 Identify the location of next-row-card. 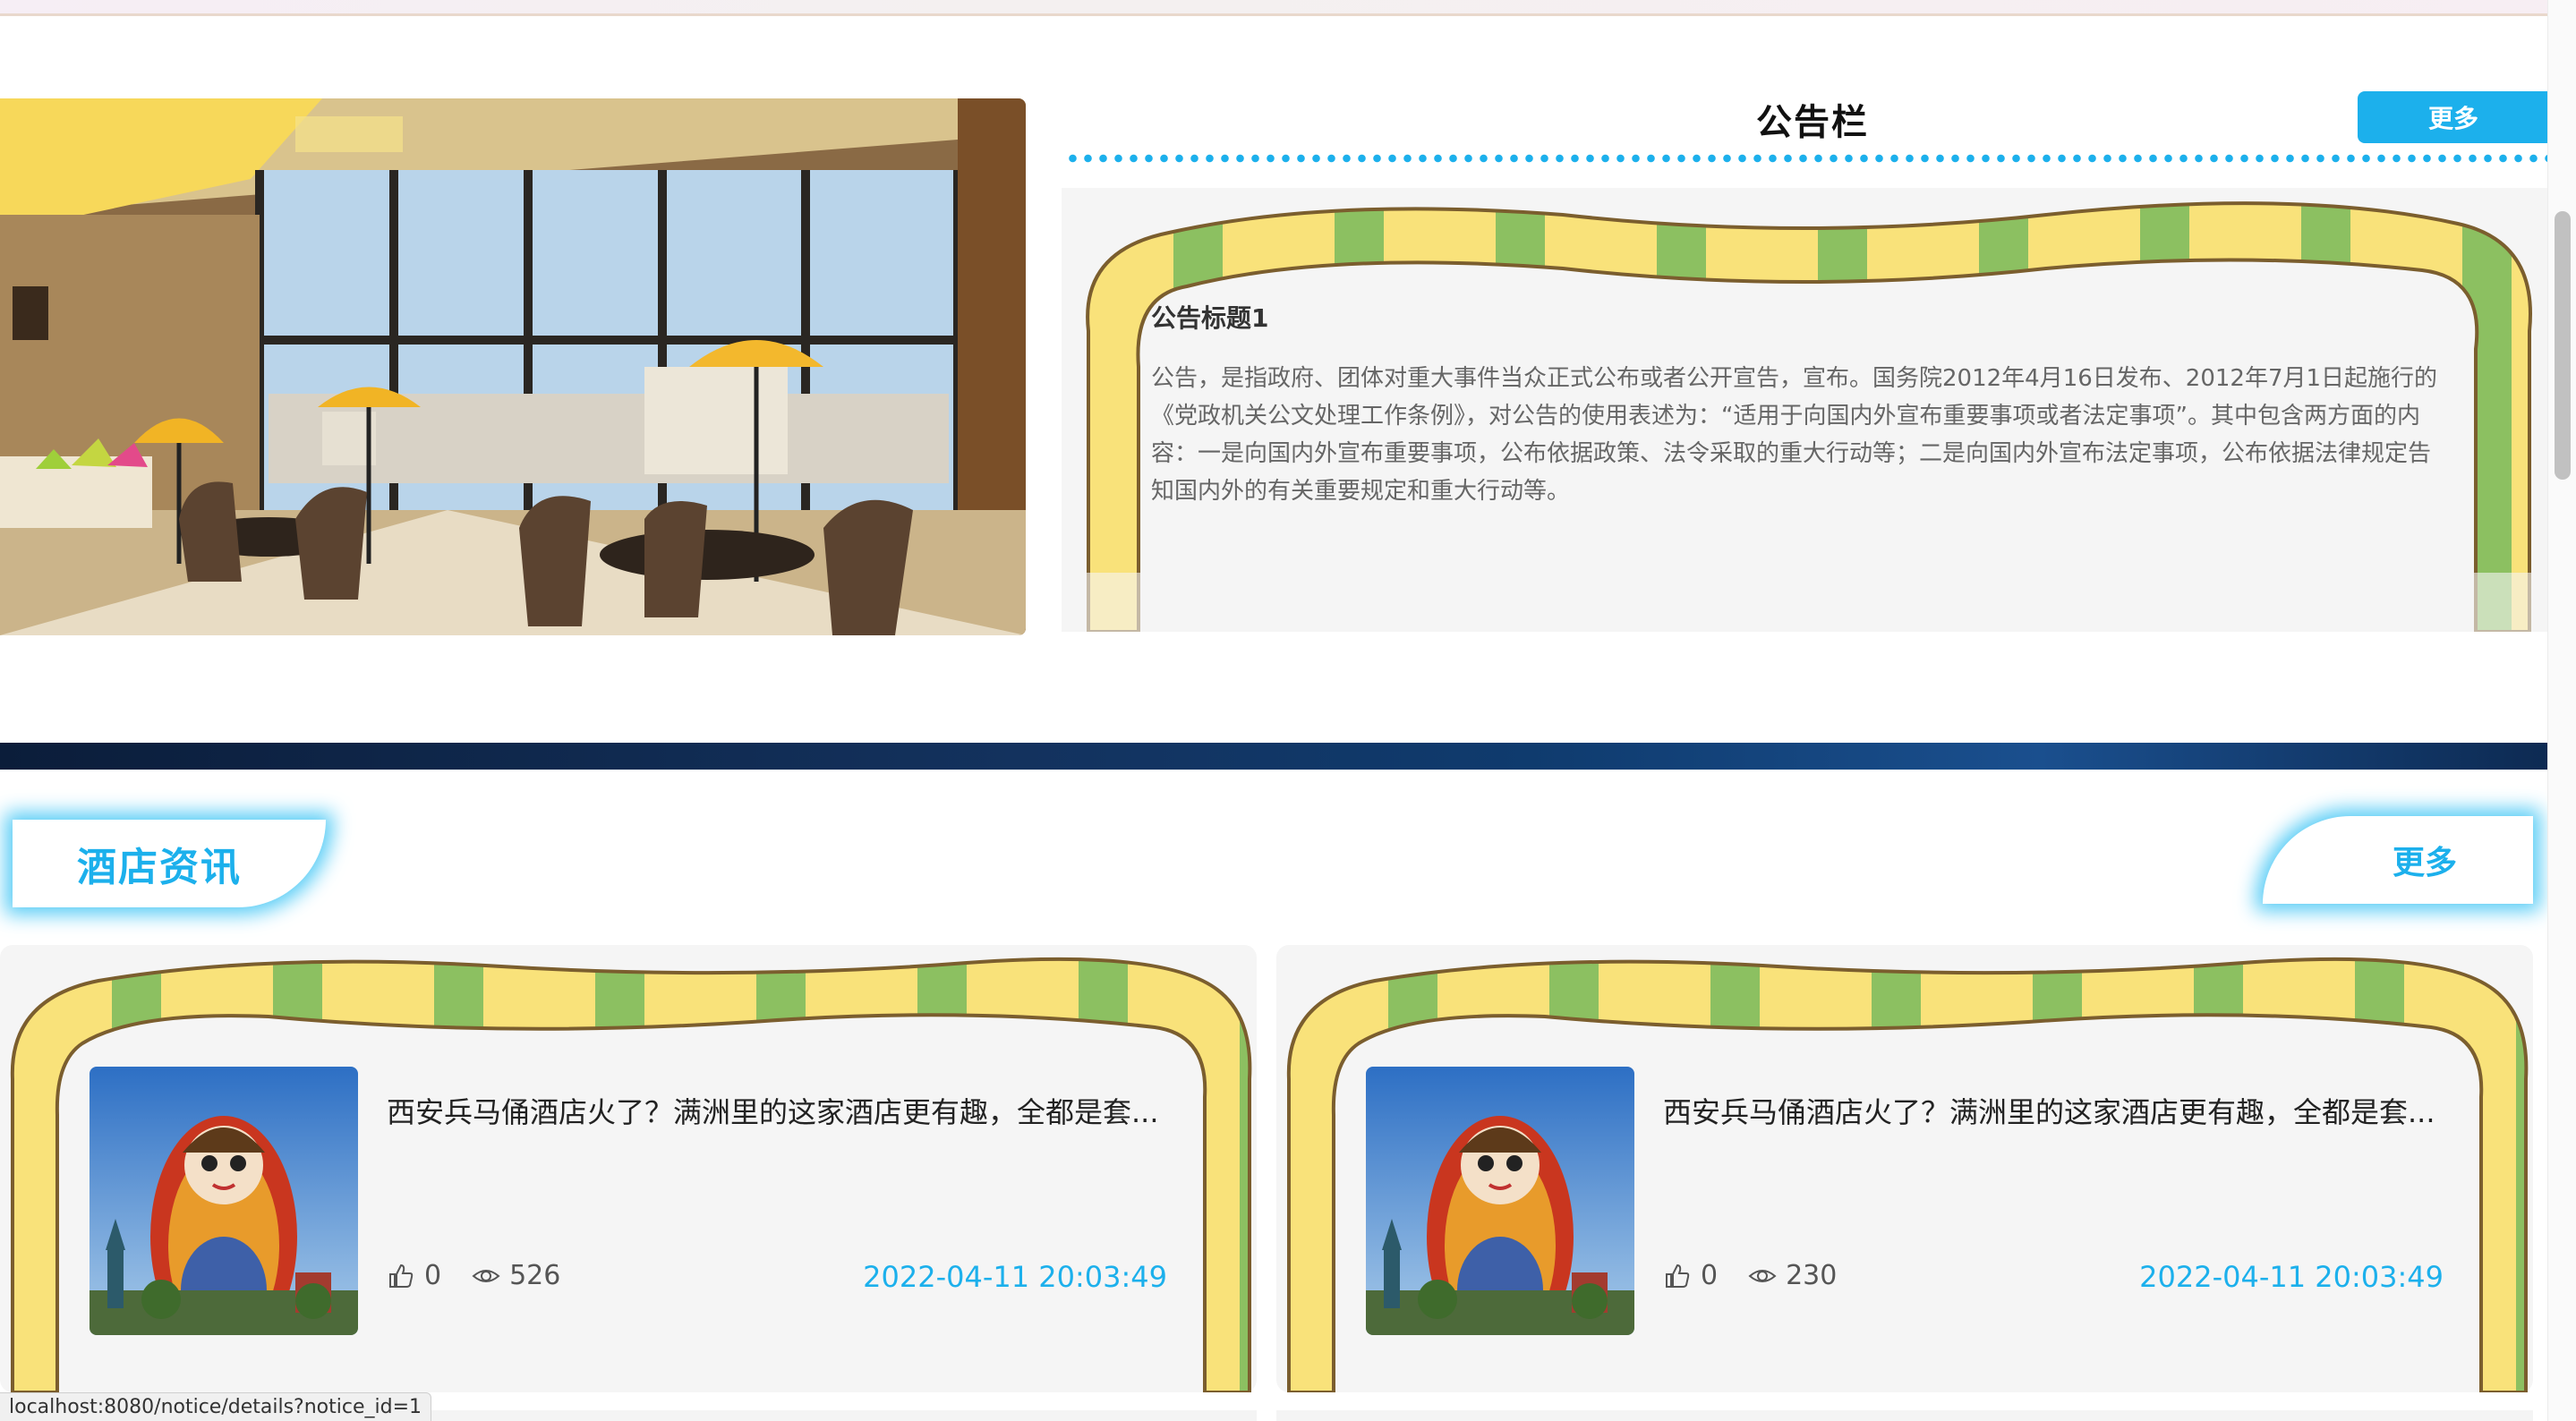
(1904, 1415).